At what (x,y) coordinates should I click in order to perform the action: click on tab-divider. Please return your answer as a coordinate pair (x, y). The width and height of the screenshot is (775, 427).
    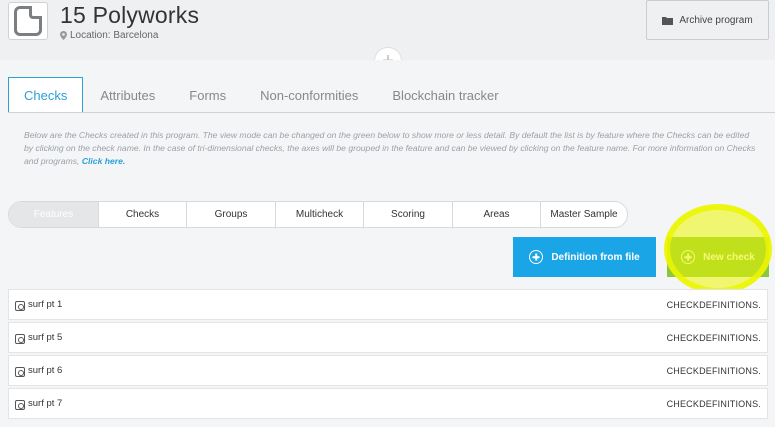
    Looking at the image, I should click on (391, 112).